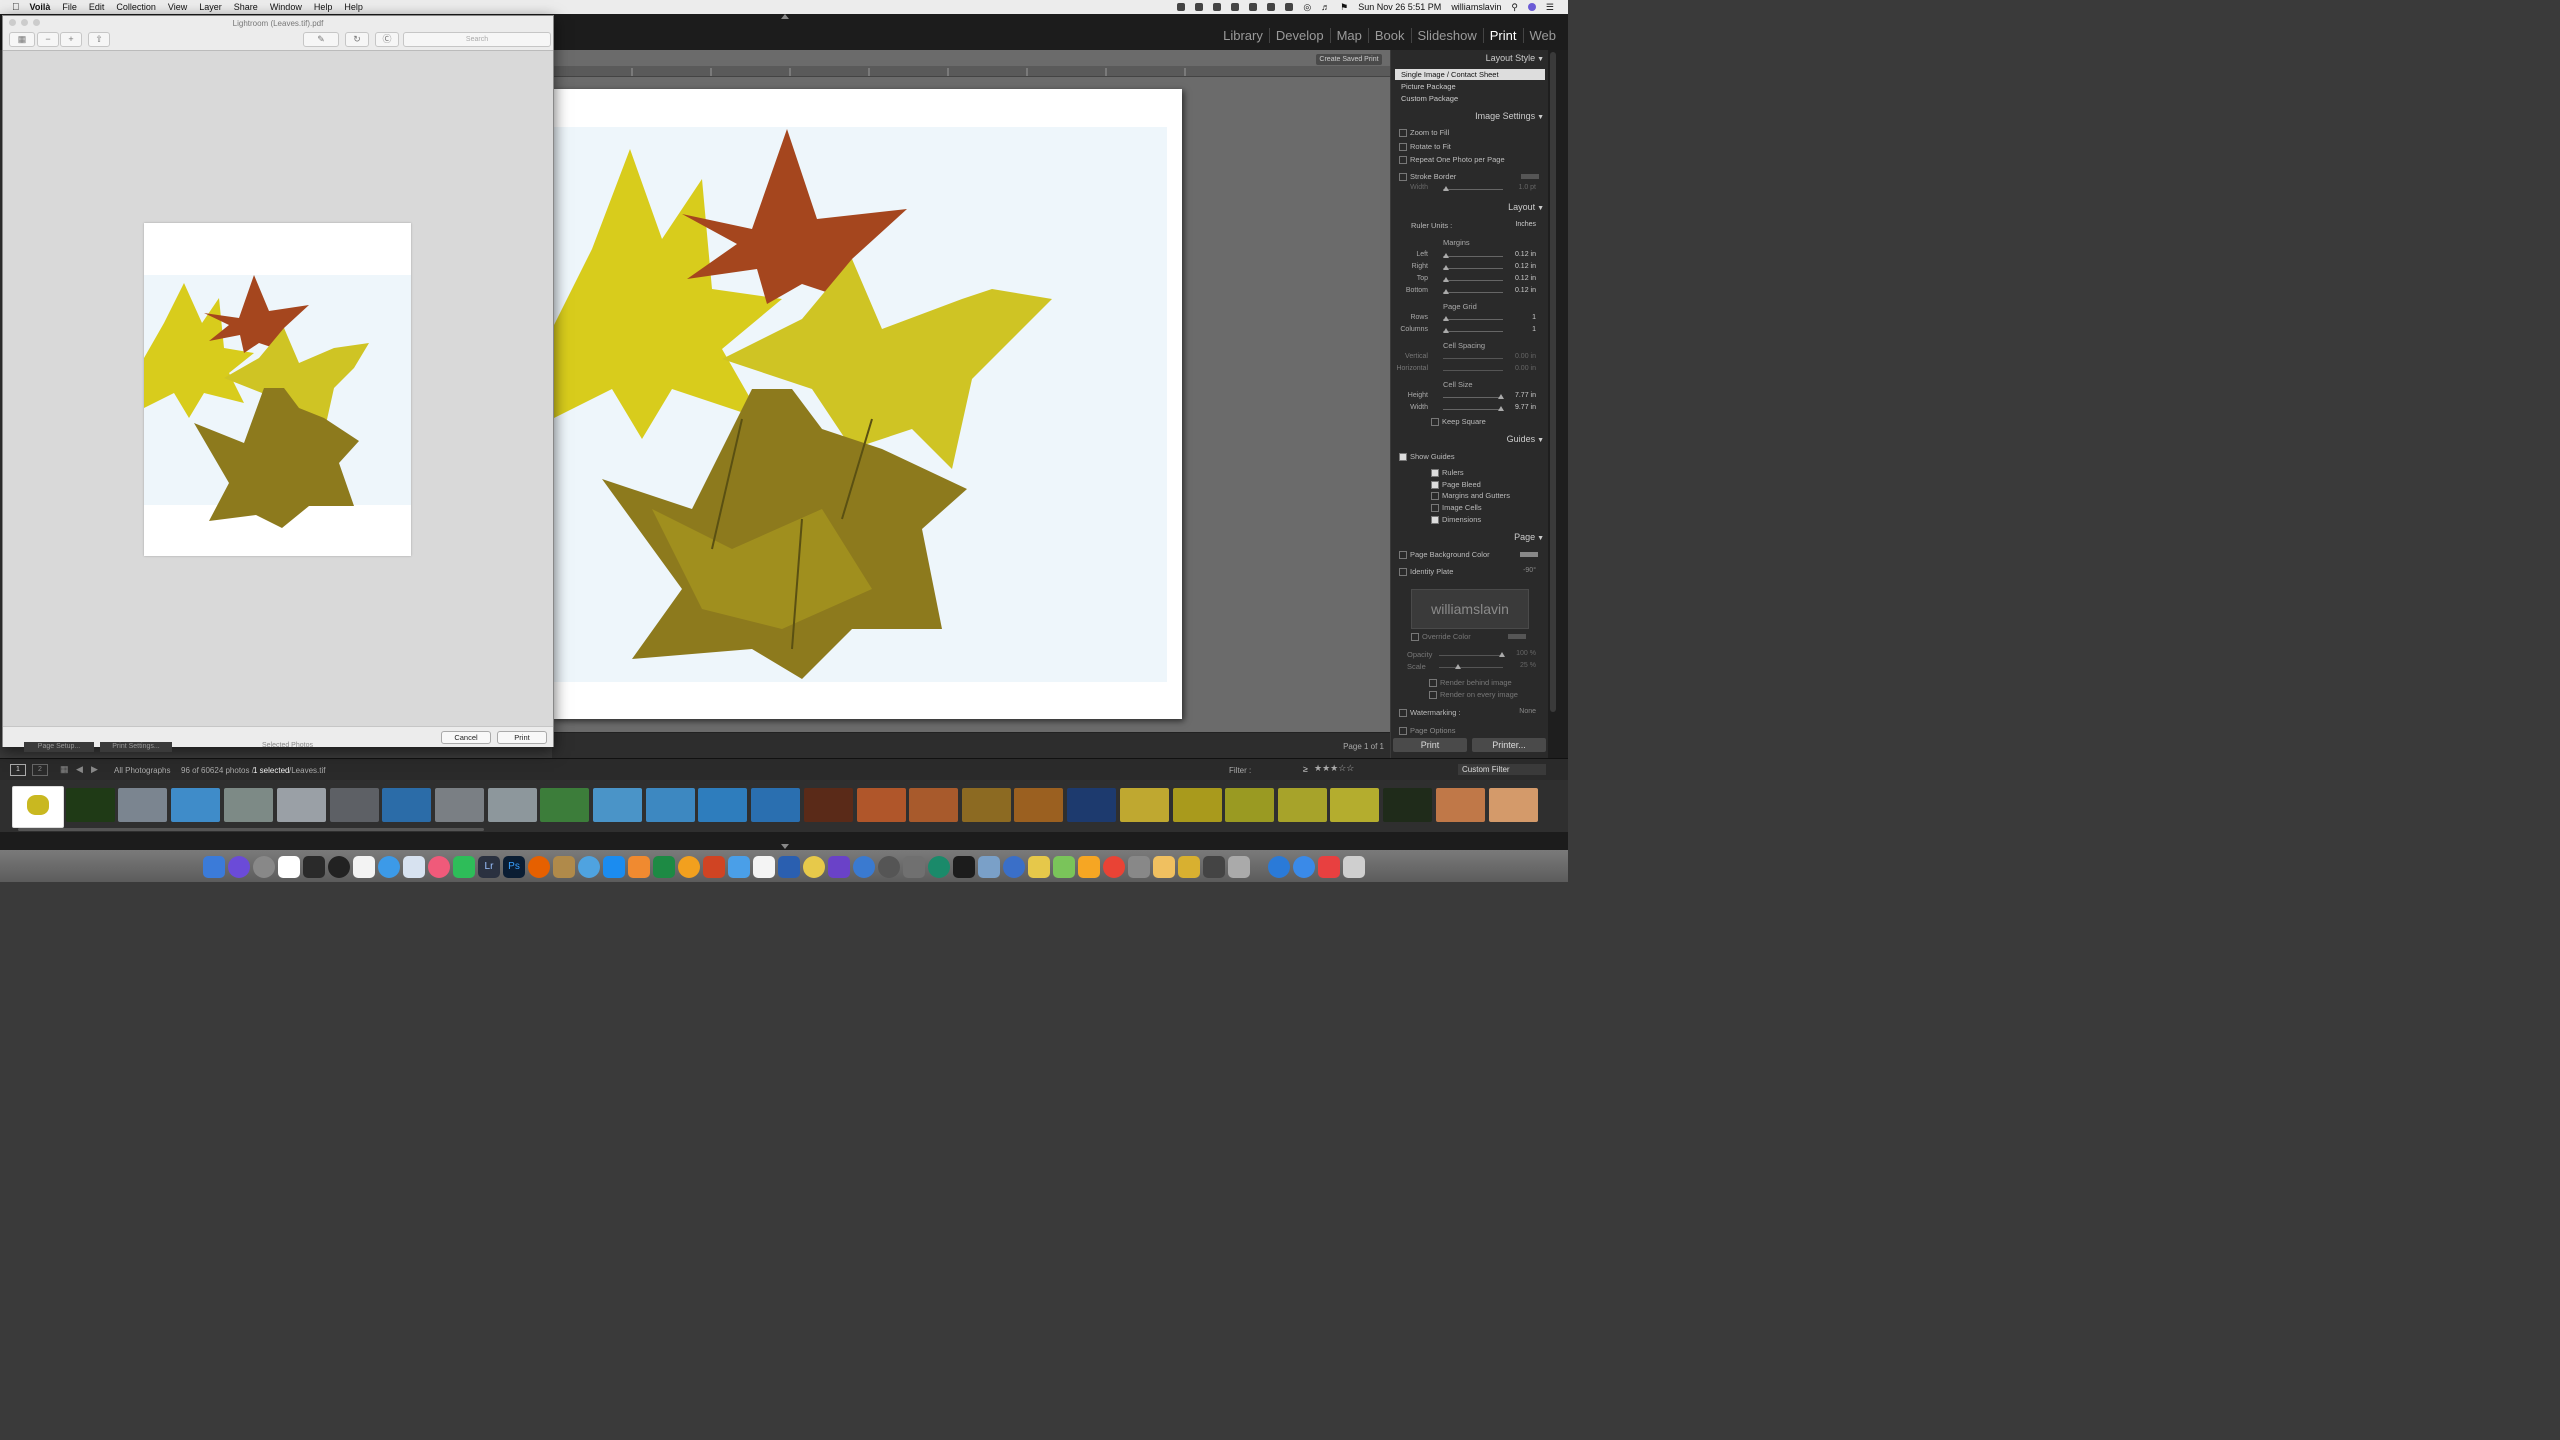  Describe the element at coordinates (1473, 370) in the screenshot. I see `horizontal-spacing-slider` at that location.